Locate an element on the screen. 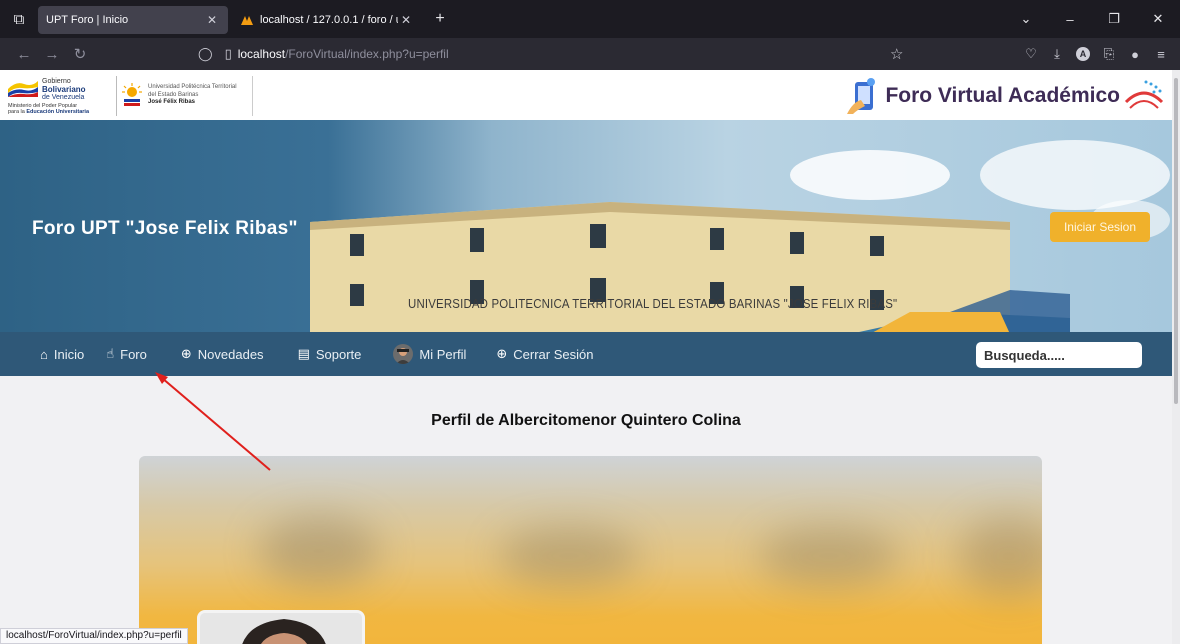 The image size is (1180, 644). account-icon: A is located at coordinates (1083, 54).